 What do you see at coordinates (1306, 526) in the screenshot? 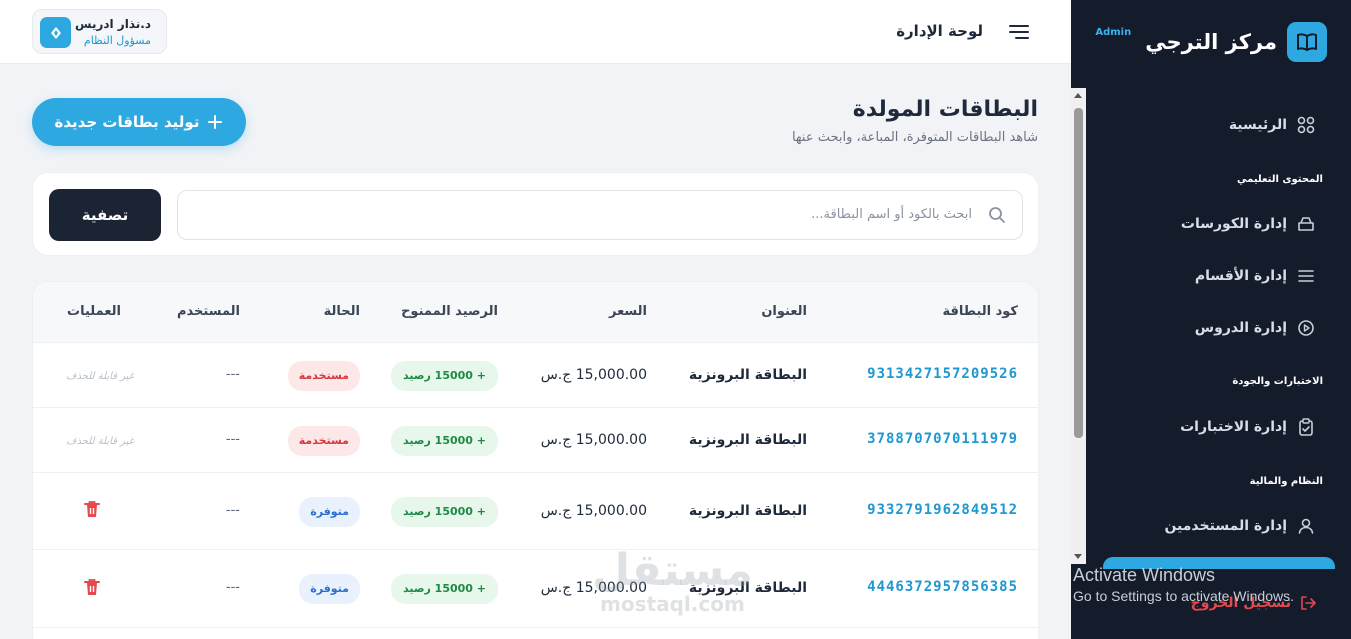
I see `users-icon` at bounding box center [1306, 526].